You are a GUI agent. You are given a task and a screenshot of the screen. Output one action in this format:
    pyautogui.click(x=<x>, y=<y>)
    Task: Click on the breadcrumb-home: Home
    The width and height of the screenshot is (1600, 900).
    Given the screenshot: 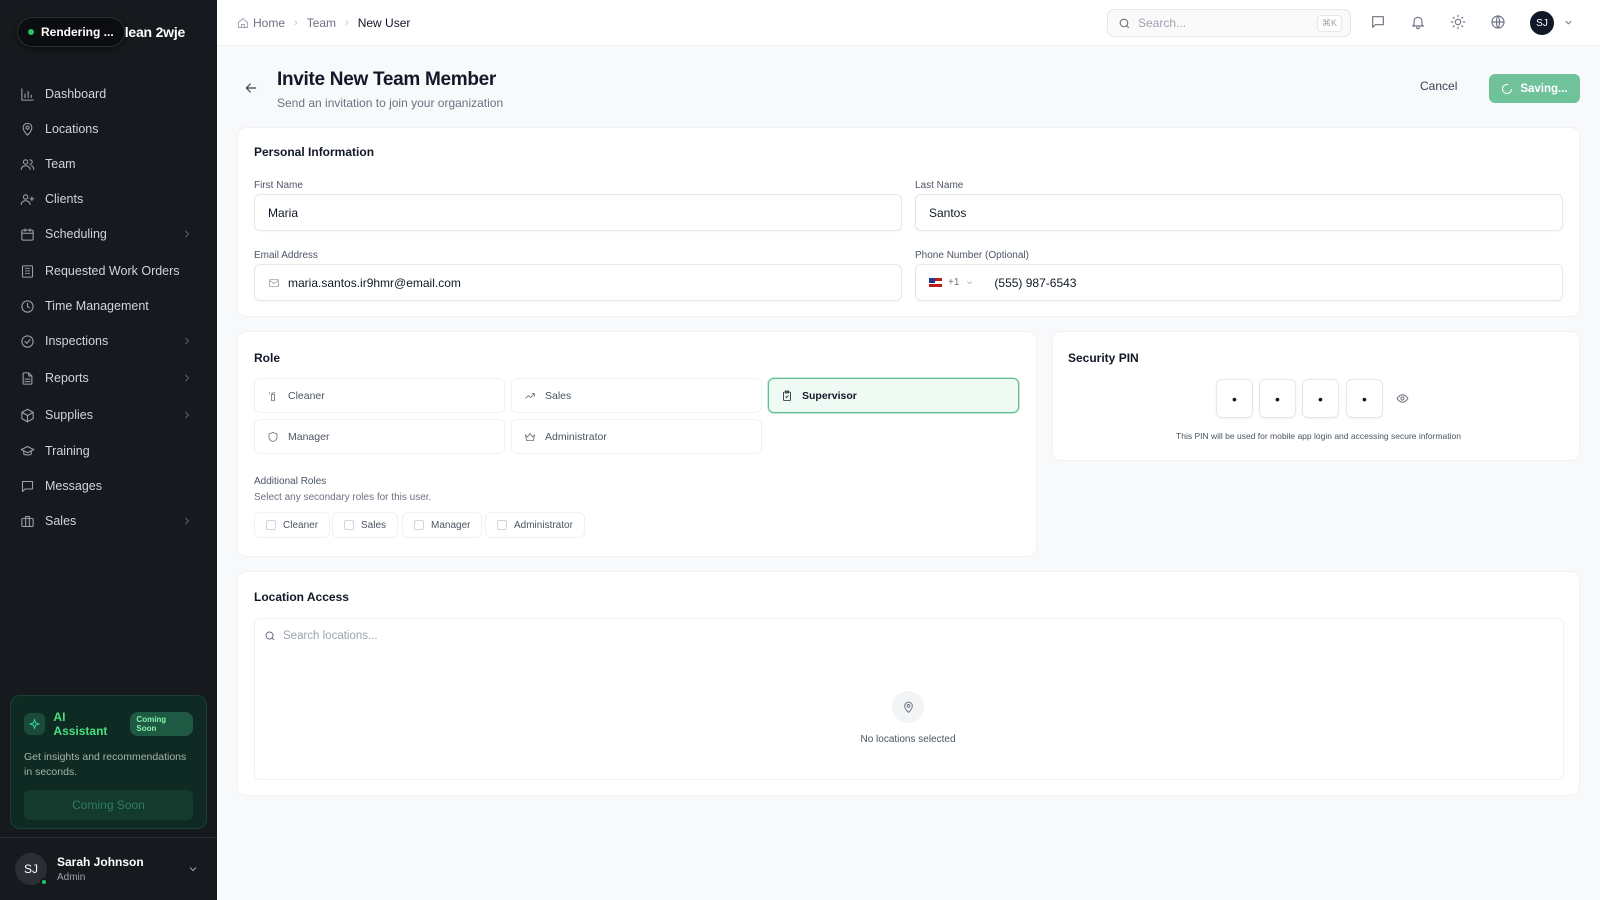 What is the action you would take?
    pyautogui.click(x=269, y=23)
    